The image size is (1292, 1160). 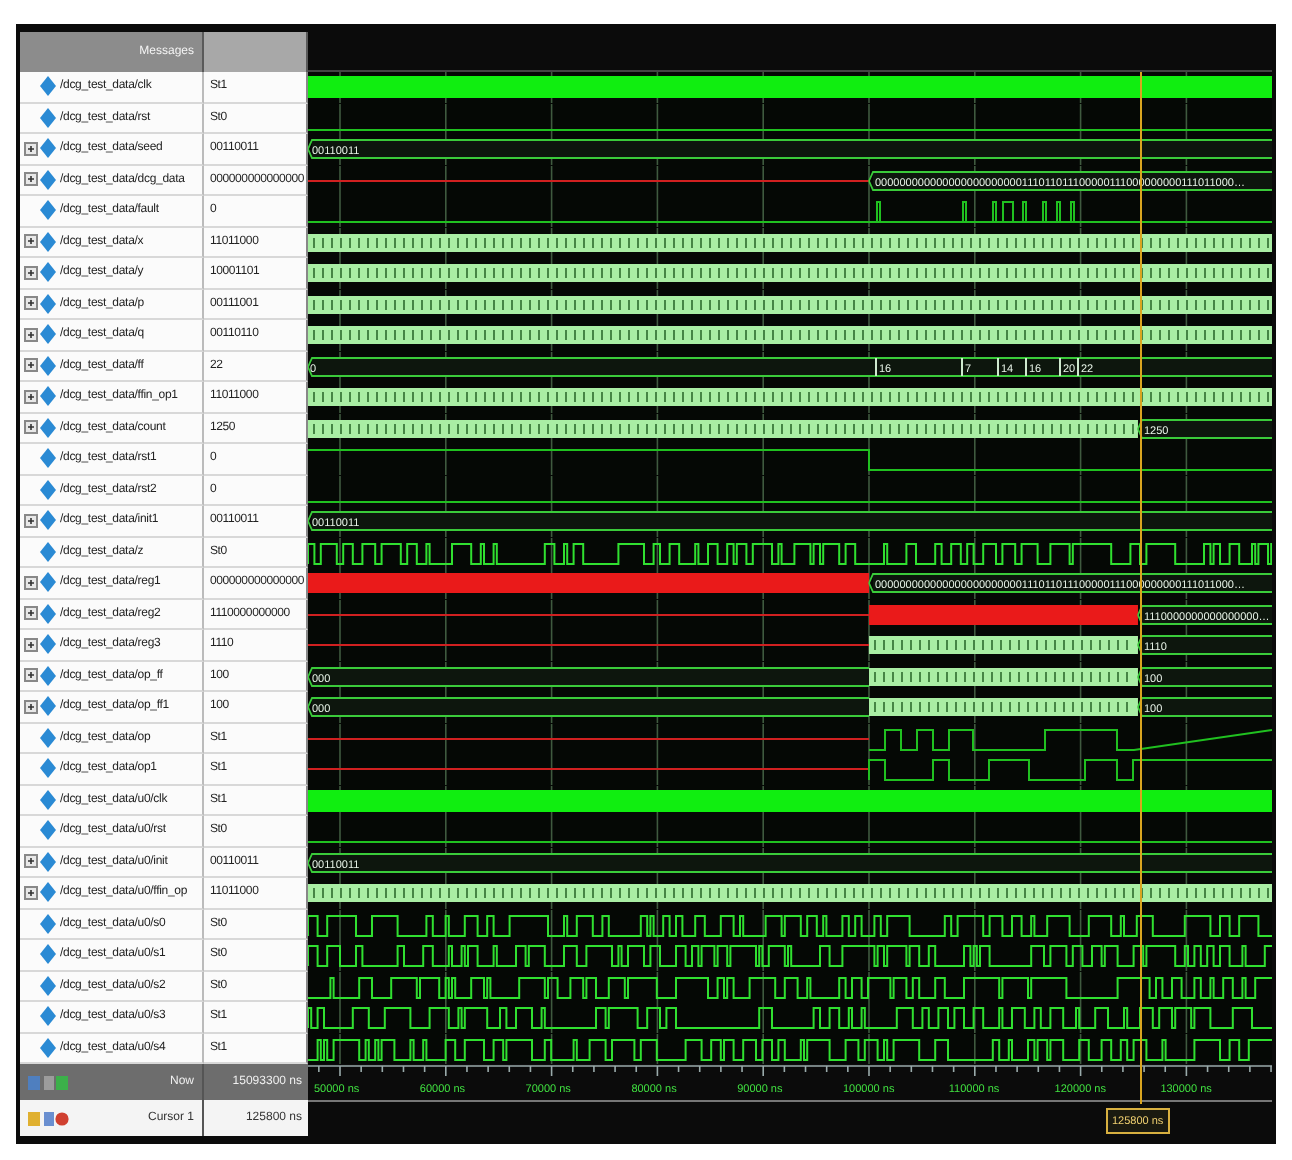 I want to click on cursor-line, so click(x=1141, y=588).